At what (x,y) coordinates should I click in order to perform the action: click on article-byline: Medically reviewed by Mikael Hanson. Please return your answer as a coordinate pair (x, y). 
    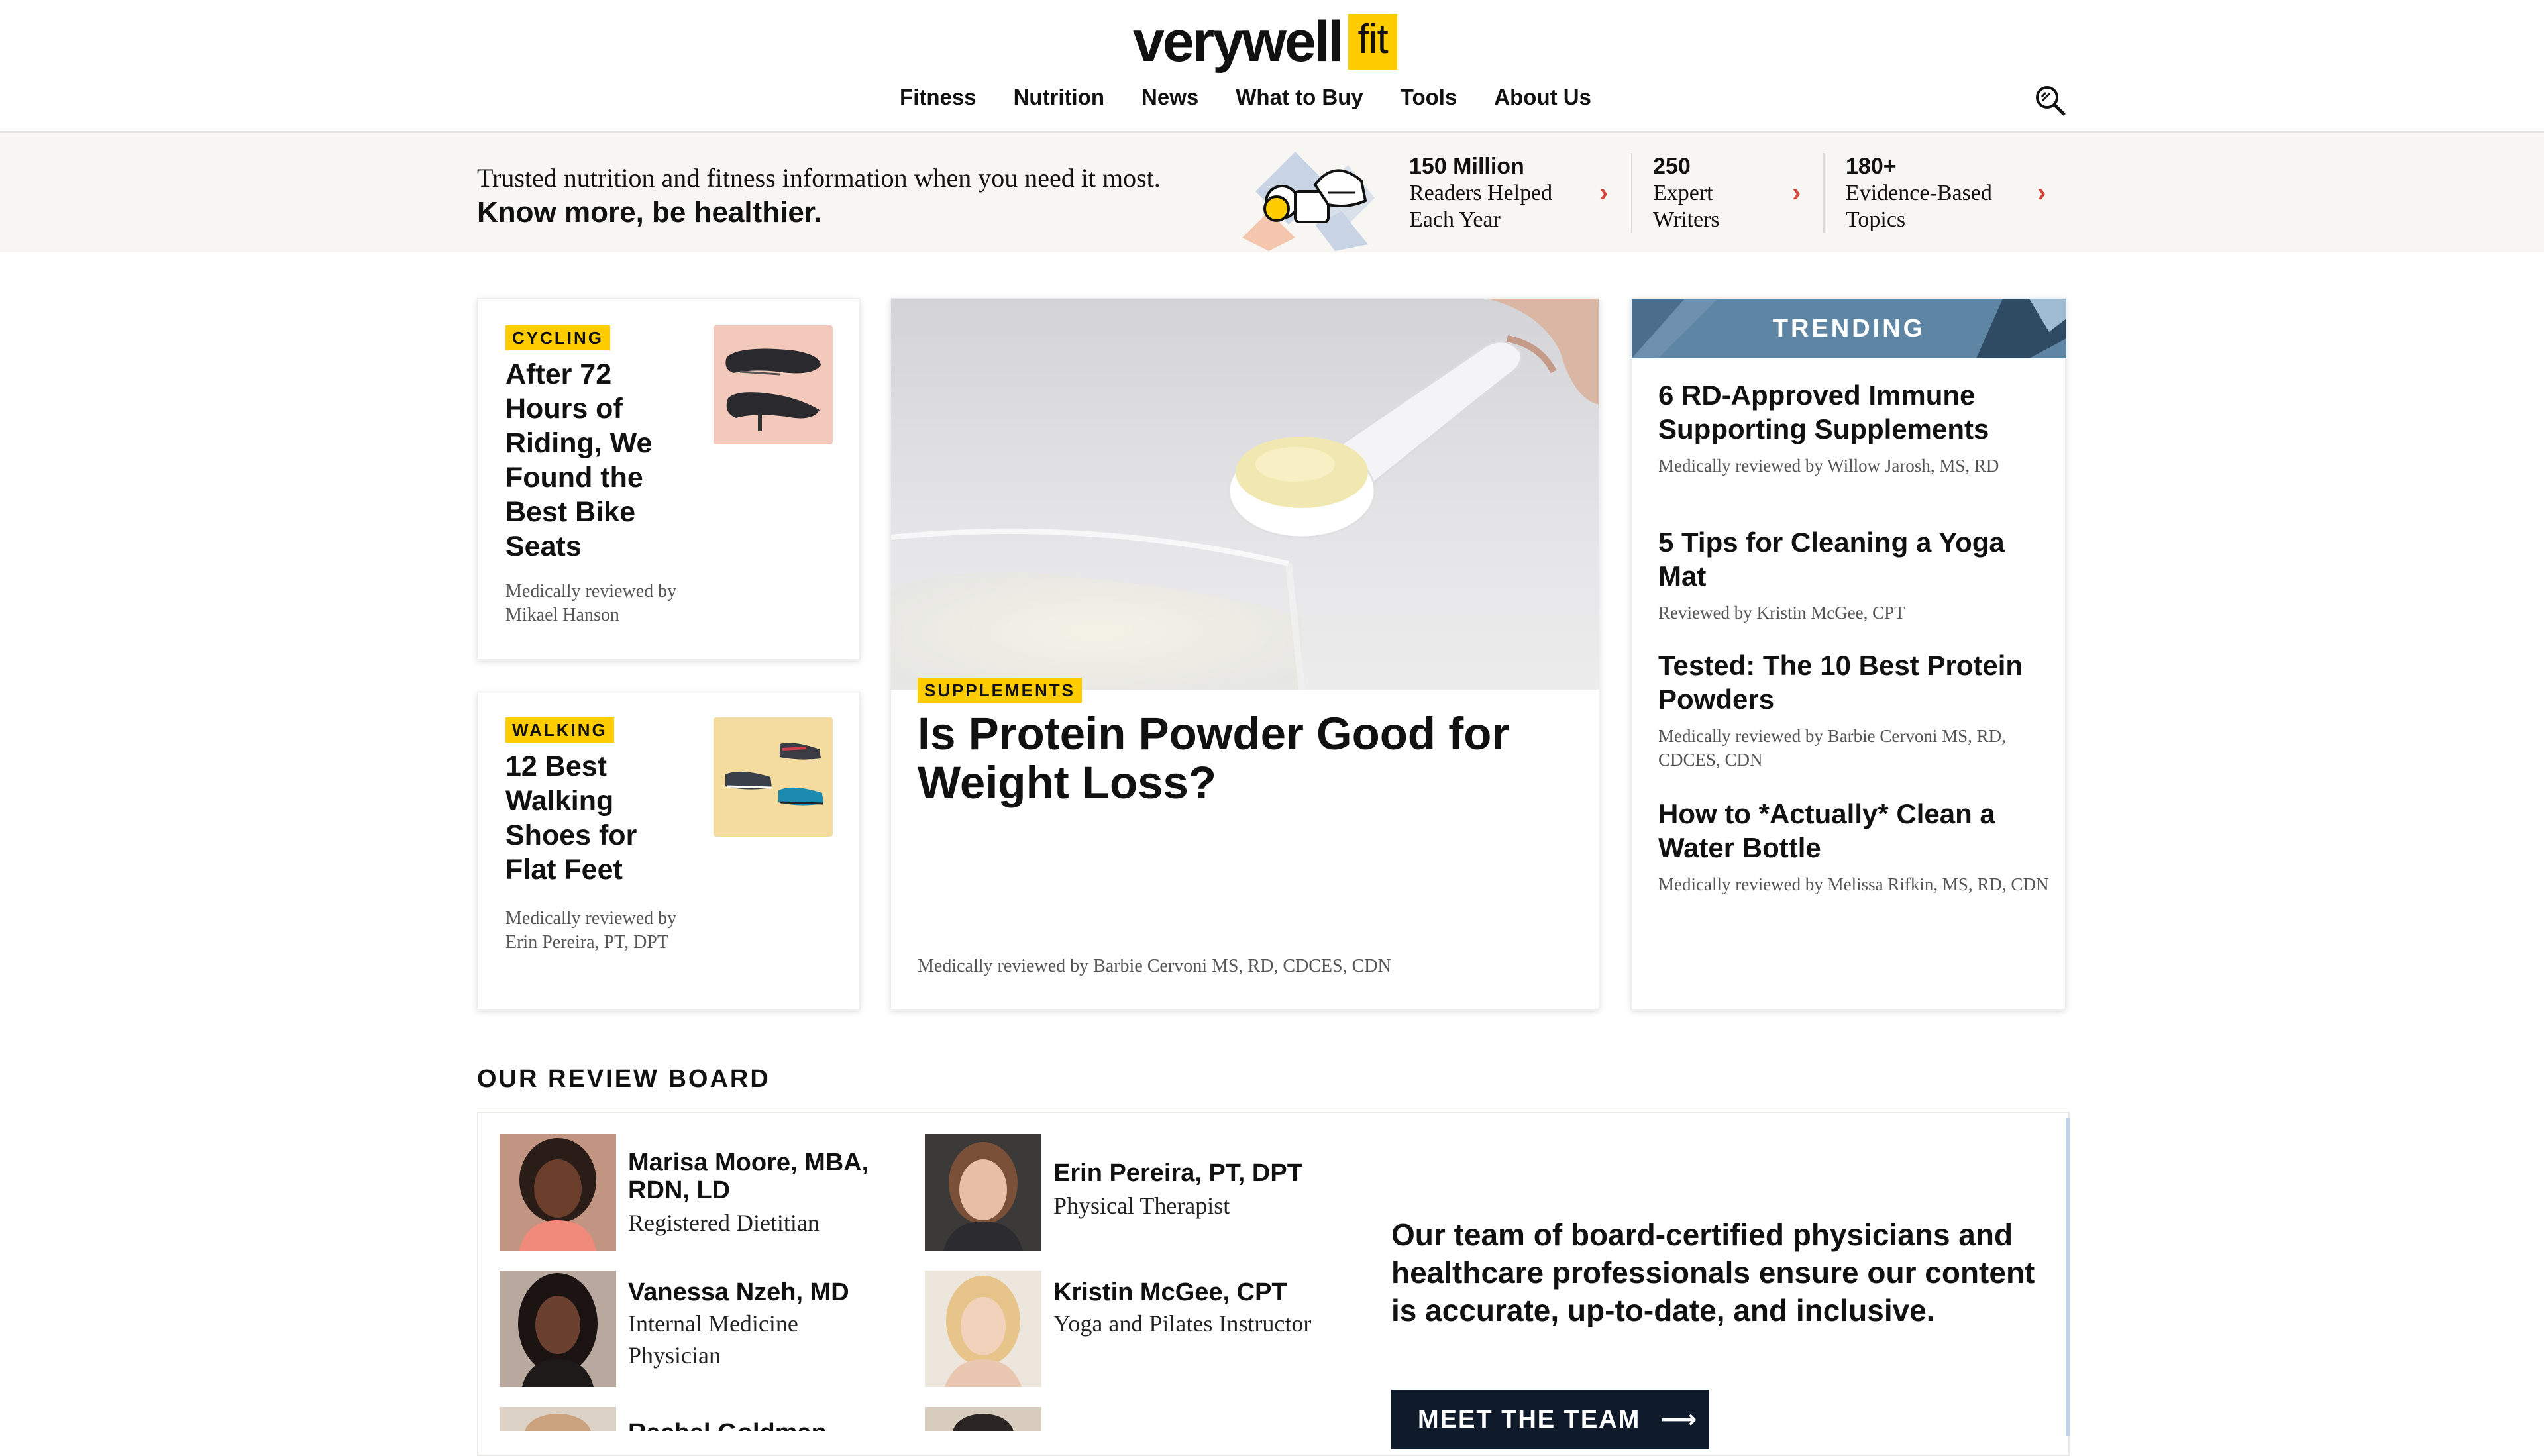
    Looking at the image, I should click on (591, 603).